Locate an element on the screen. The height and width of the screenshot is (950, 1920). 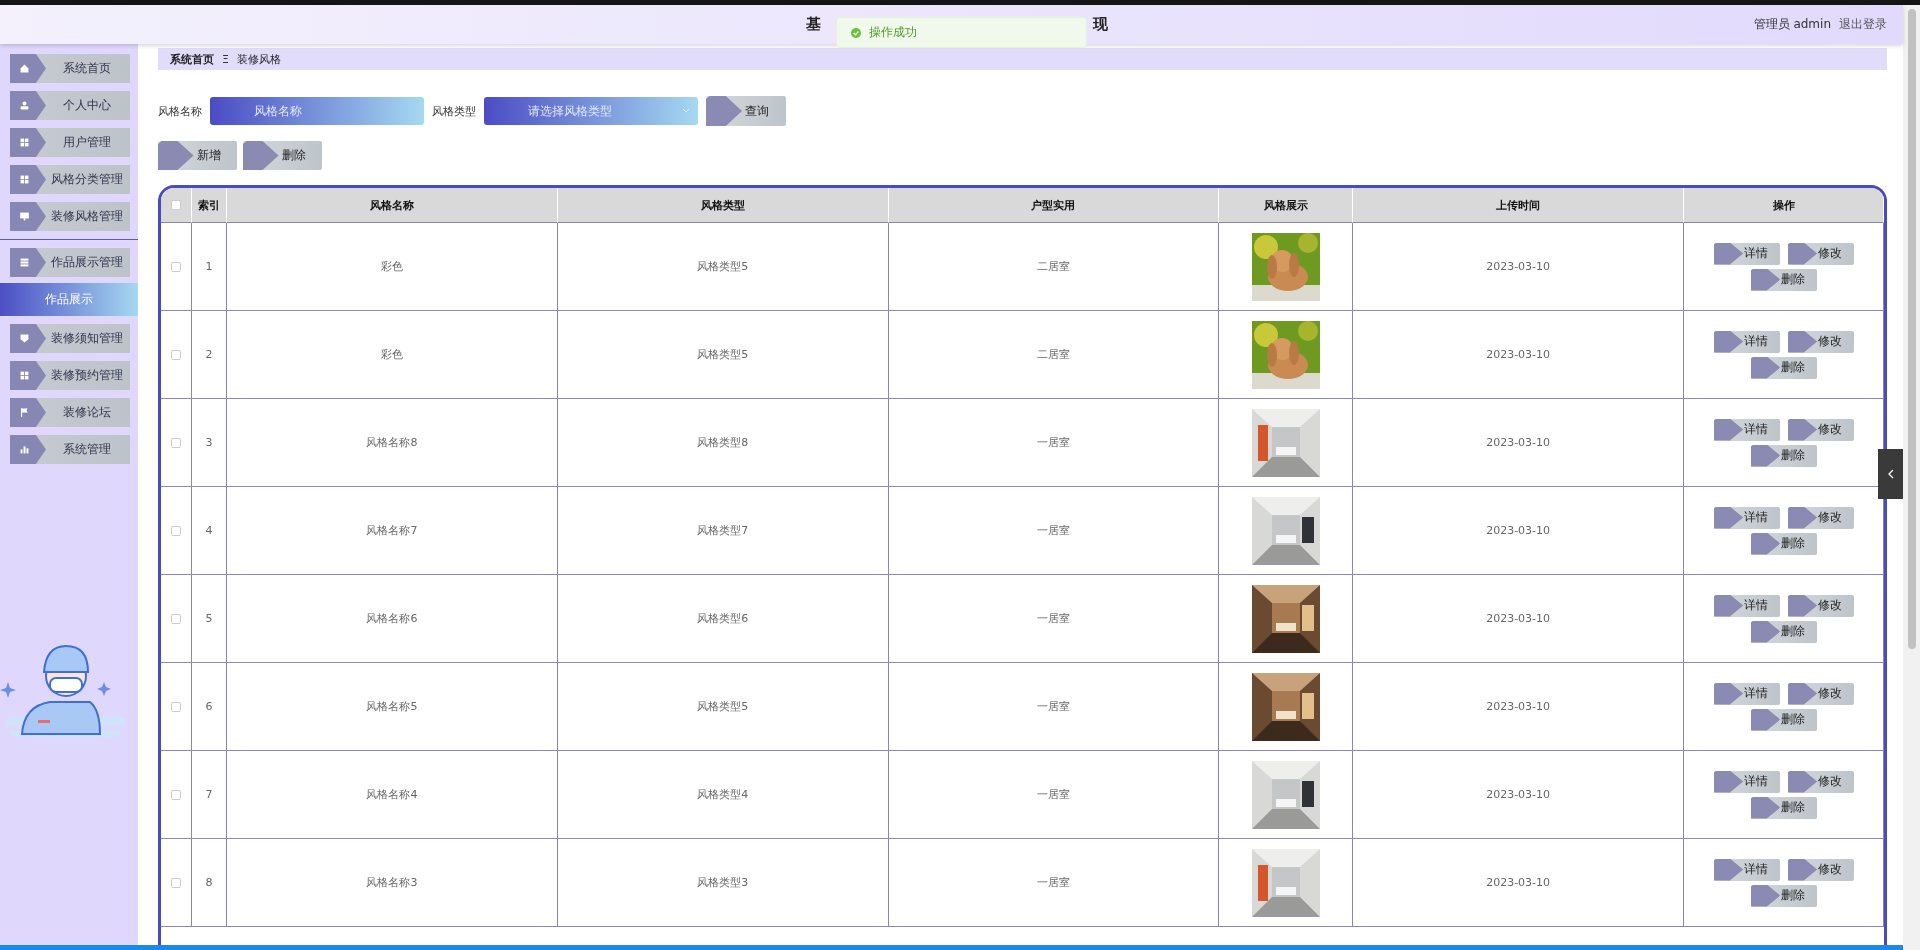
toast-message: 操作成功 is located at coordinates (893, 32).